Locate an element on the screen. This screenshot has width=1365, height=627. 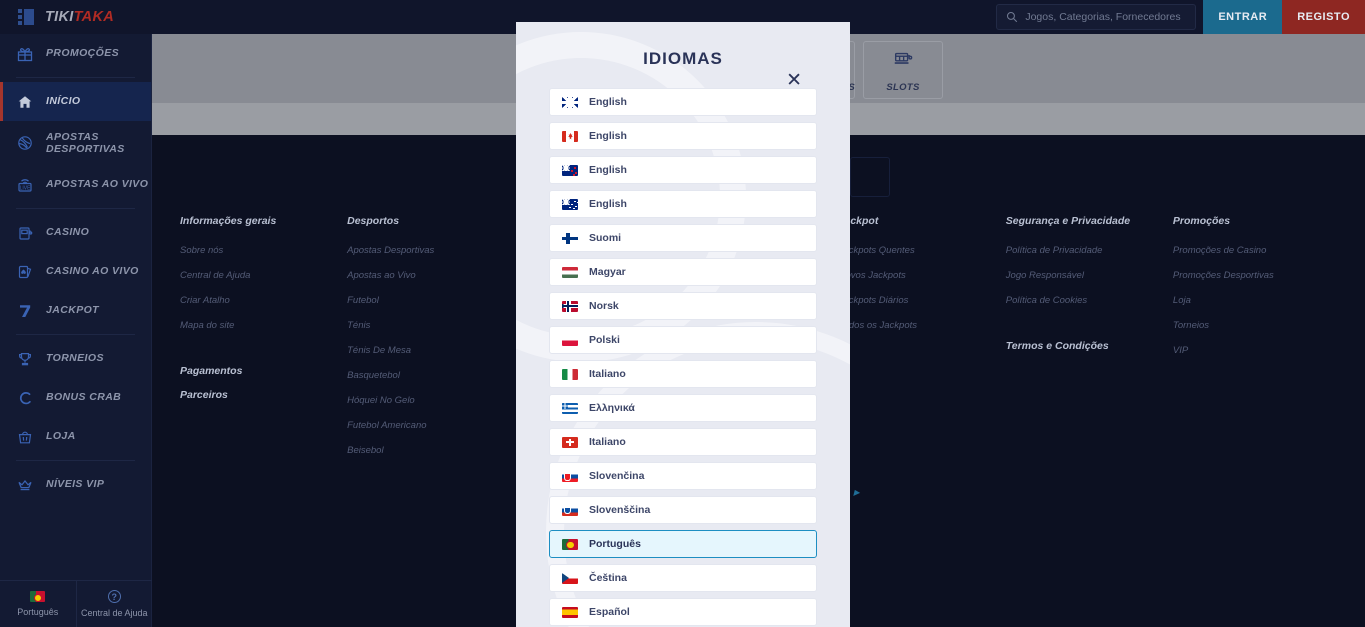
flag-portugal-icon is located at coordinates (570, 544).